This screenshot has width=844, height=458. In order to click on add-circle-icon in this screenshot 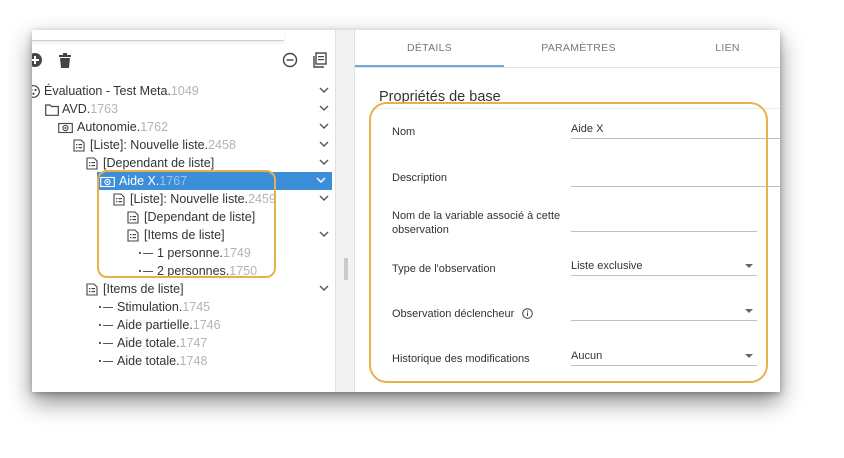, I will do `click(37, 60)`.